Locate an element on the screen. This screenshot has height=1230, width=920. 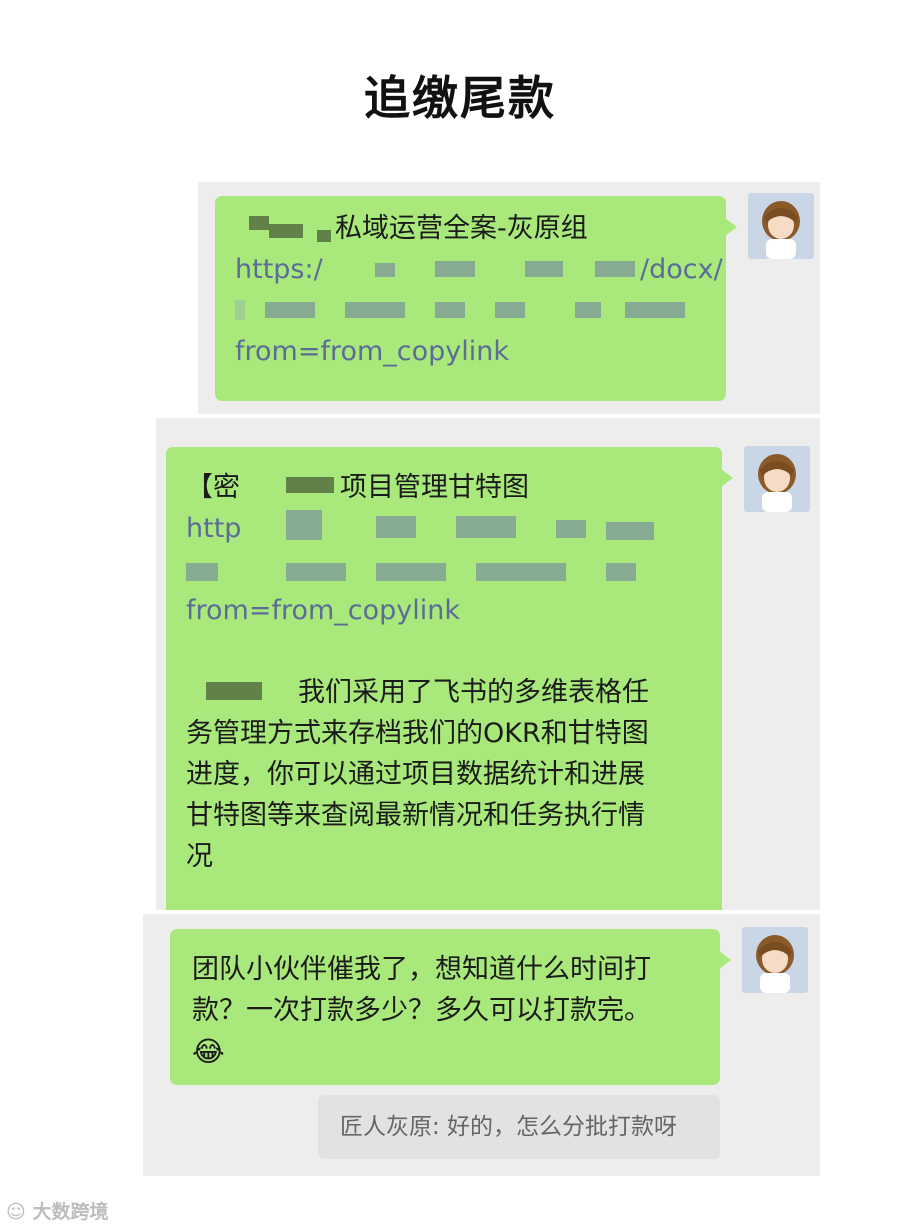
link-prefix: https:/ is located at coordinates (279, 269).